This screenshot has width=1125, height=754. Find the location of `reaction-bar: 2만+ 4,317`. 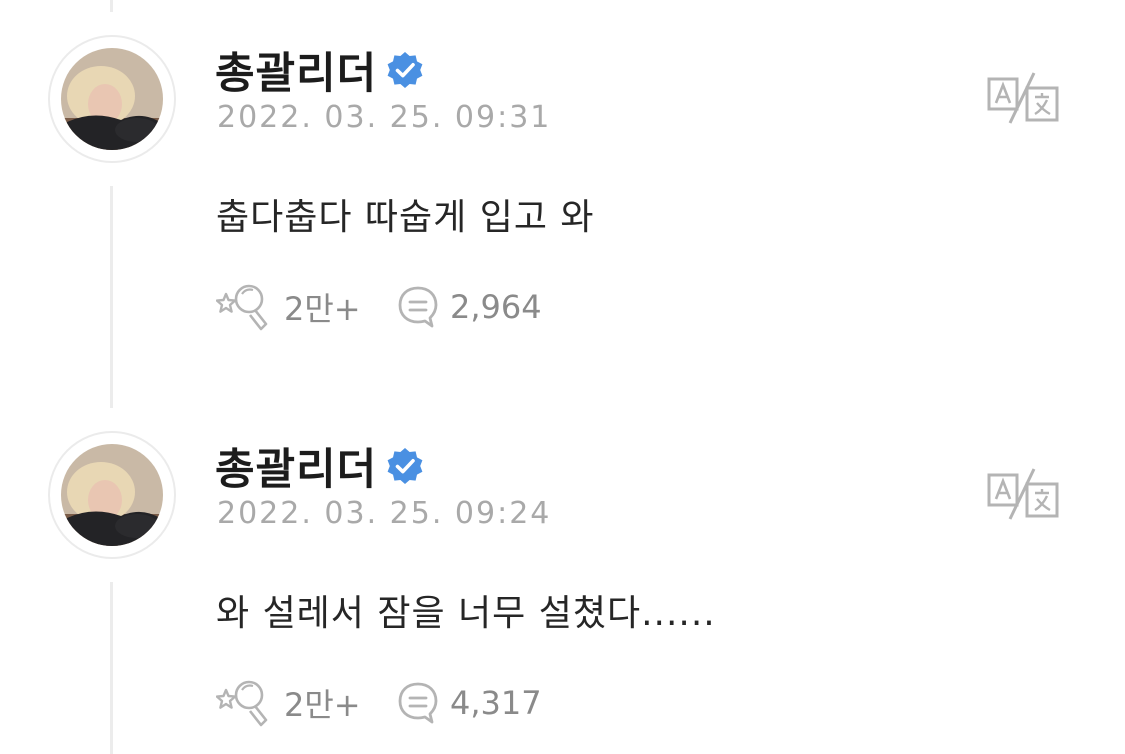

reaction-bar: 2만+ 4,317 is located at coordinates (379, 703).